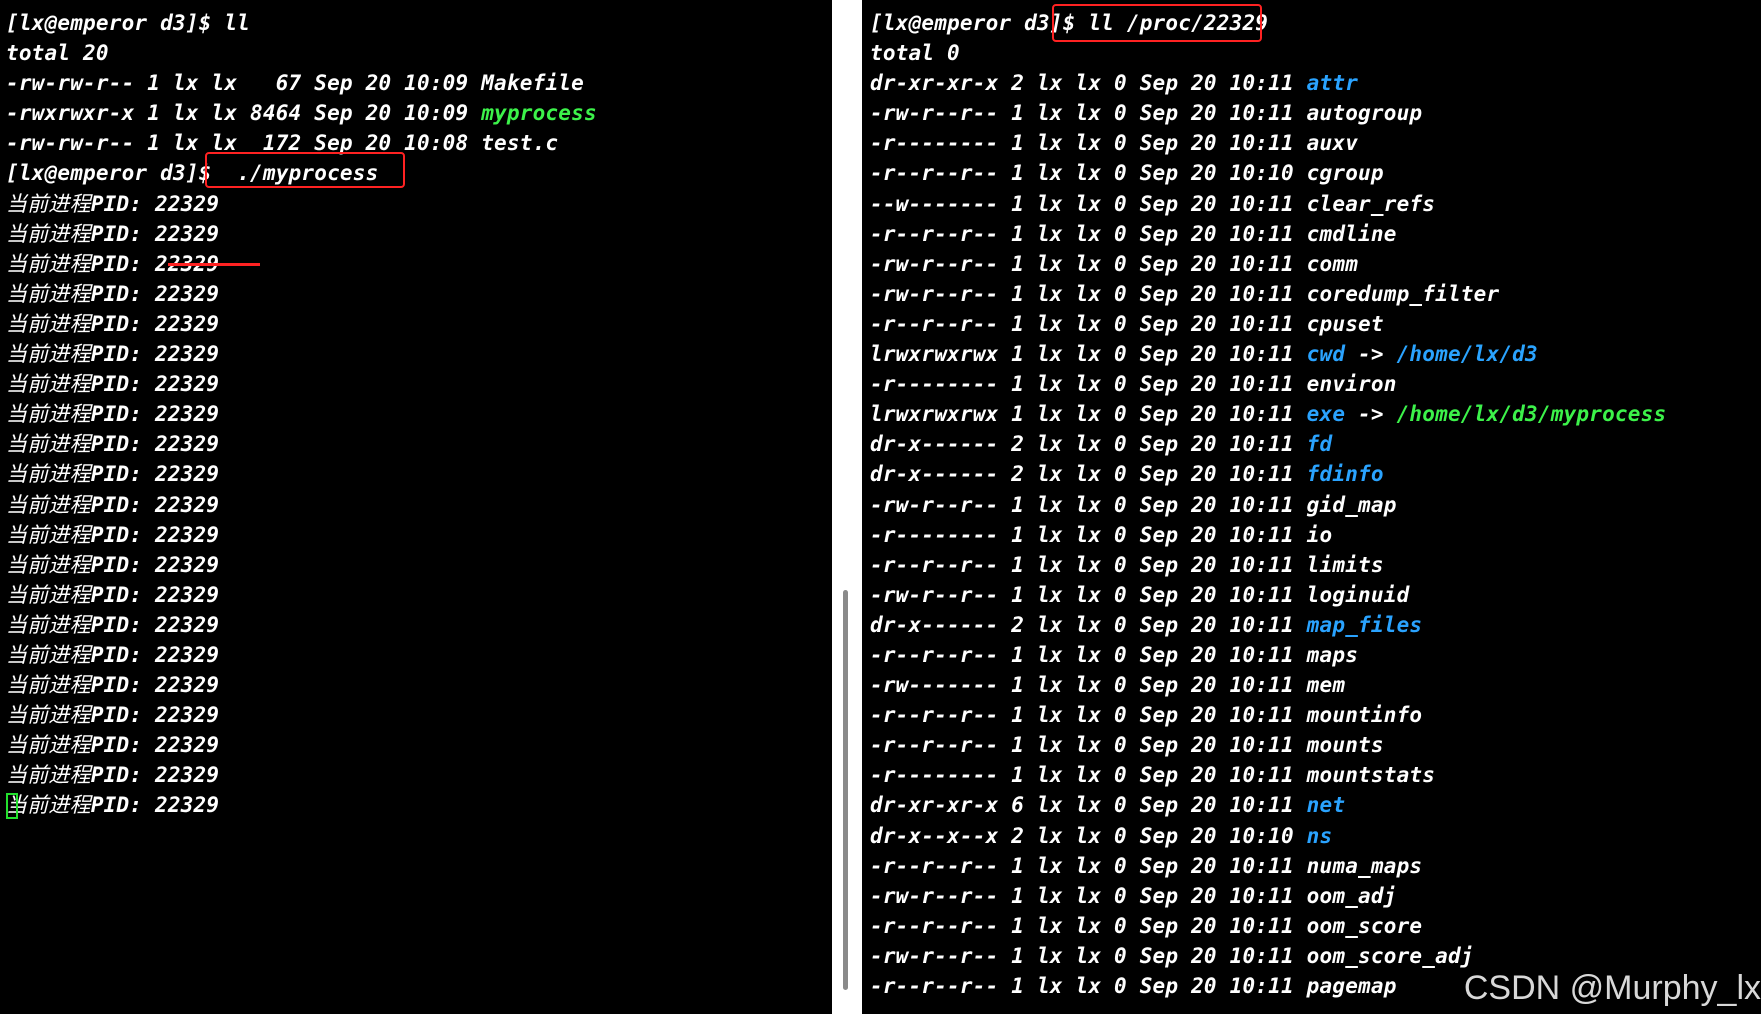  What do you see at coordinates (1351, 895) in the screenshot?
I see `entry-name: oom_adj` at bounding box center [1351, 895].